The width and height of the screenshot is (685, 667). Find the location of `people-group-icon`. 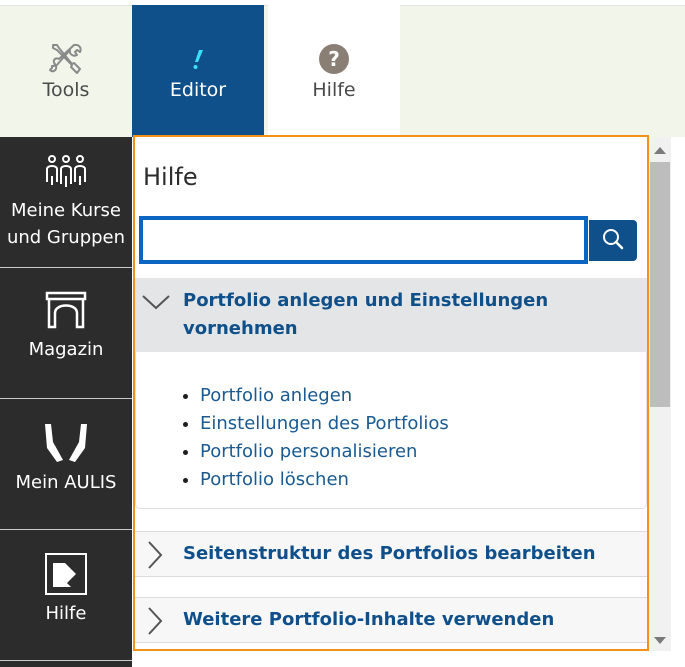

people-group-icon is located at coordinates (66, 171).